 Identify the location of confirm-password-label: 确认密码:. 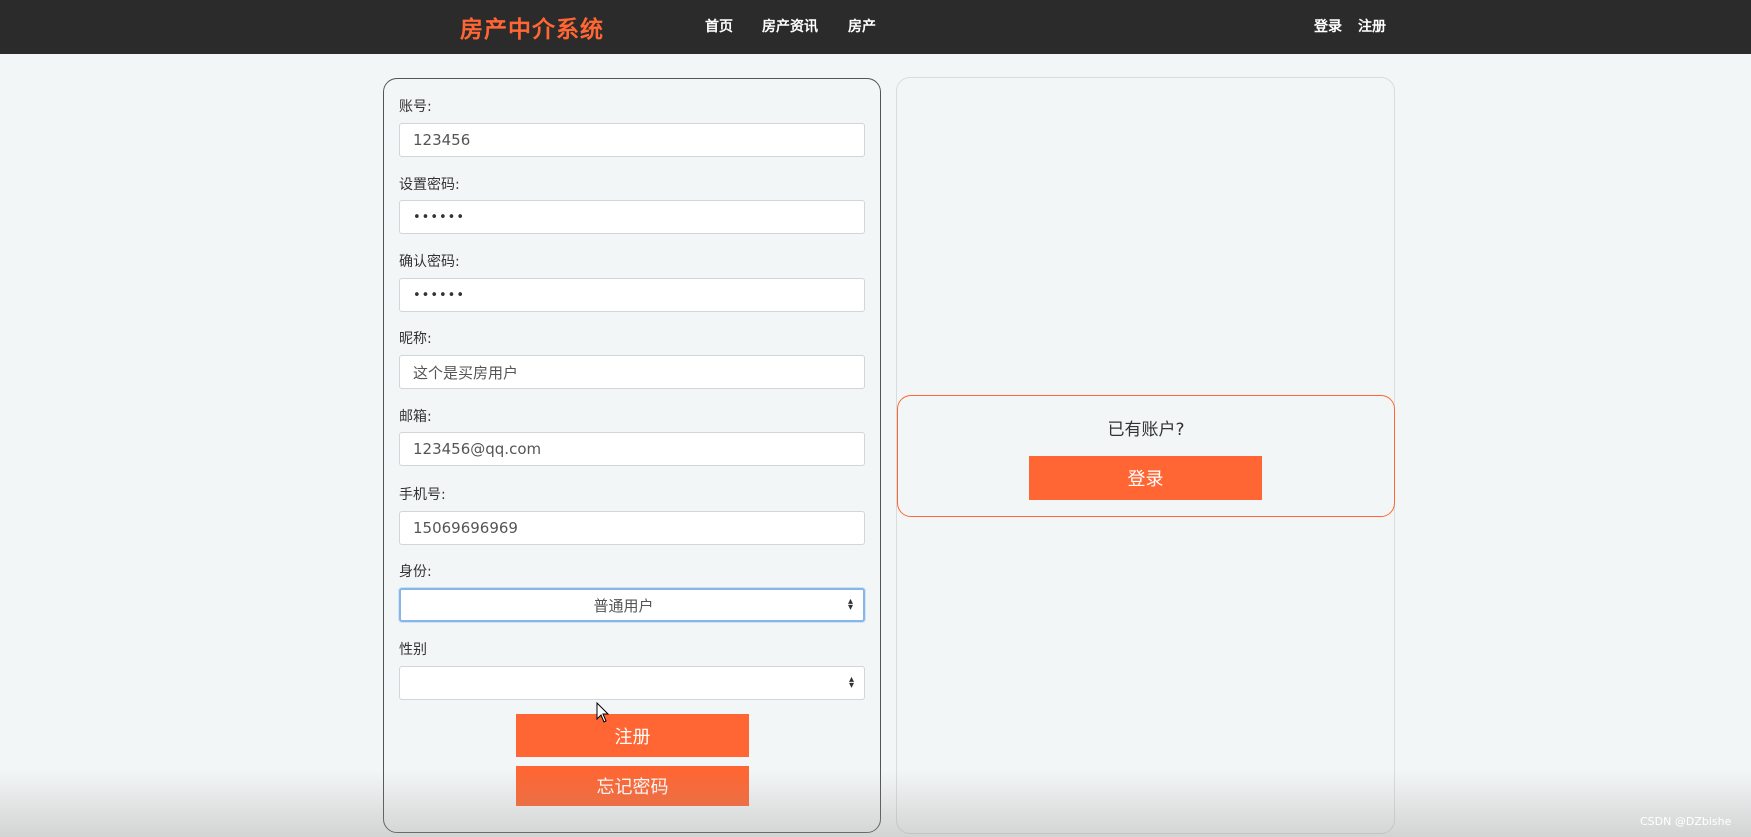
(429, 262).